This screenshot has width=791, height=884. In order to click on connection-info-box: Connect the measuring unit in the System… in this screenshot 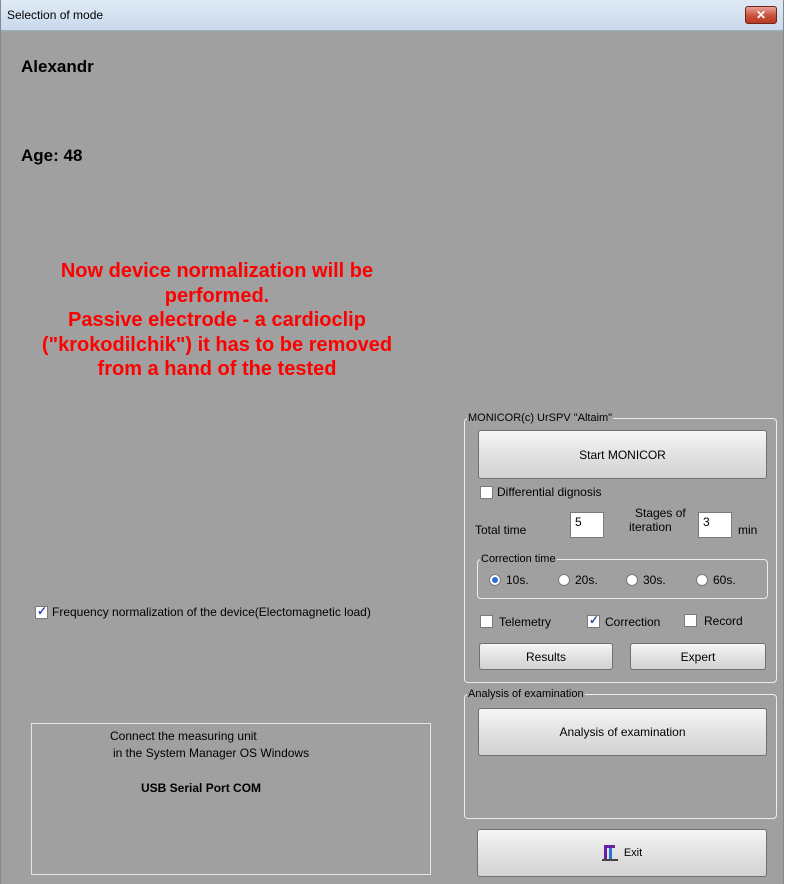, I will do `click(231, 799)`.